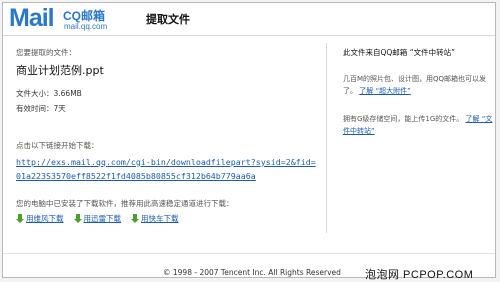 This screenshot has height=282, width=500. Describe the element at coordinates (168, 19) in the screenshot. I see `page-title: 提取文件` at that location.